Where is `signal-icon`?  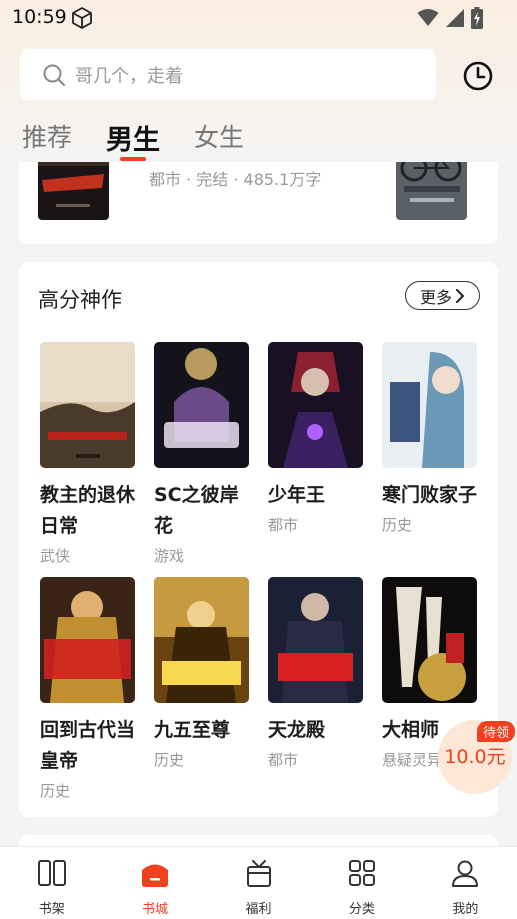 signal-icon is located at coordinates (455, 18).